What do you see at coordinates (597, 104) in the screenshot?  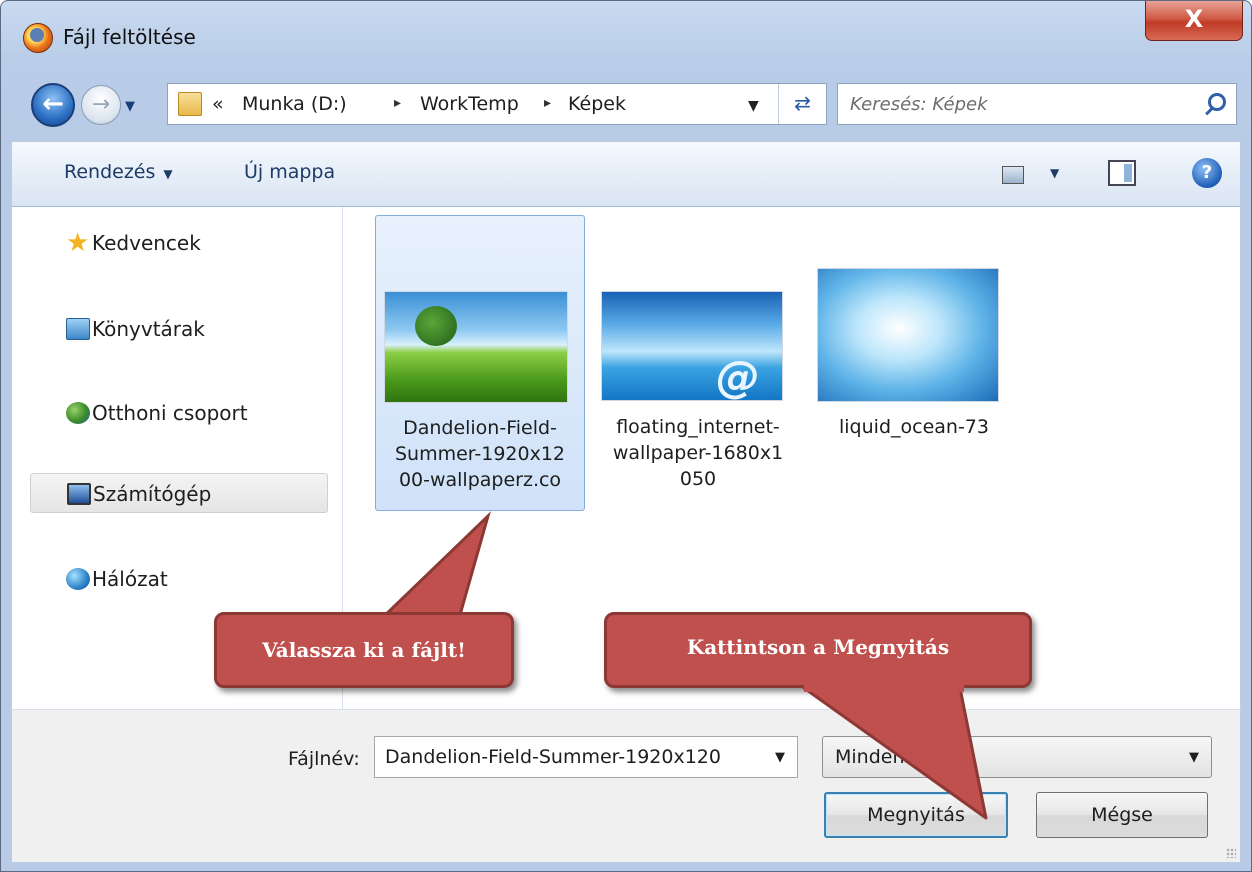 I see `breadcrumb-kepek: Képek` at bounding box center [597, 104].